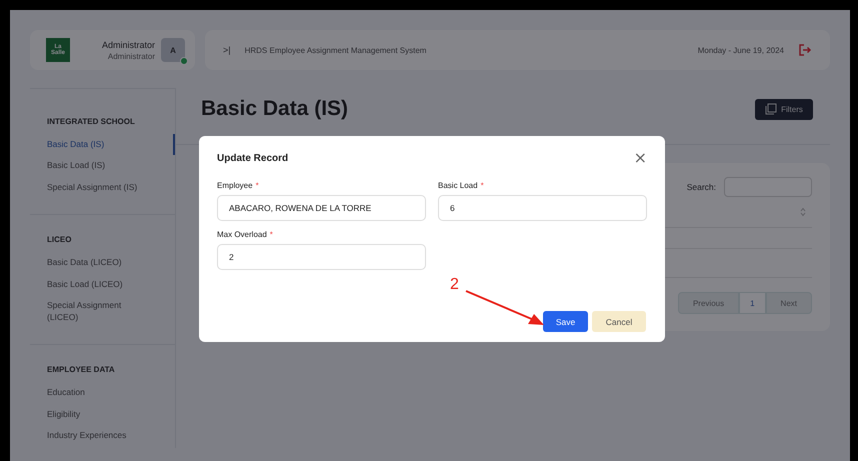  What do you see at coordinates (458, 185) in the screenshot?
I see `field-label: Basic Load` at bounding box center [458, 185].